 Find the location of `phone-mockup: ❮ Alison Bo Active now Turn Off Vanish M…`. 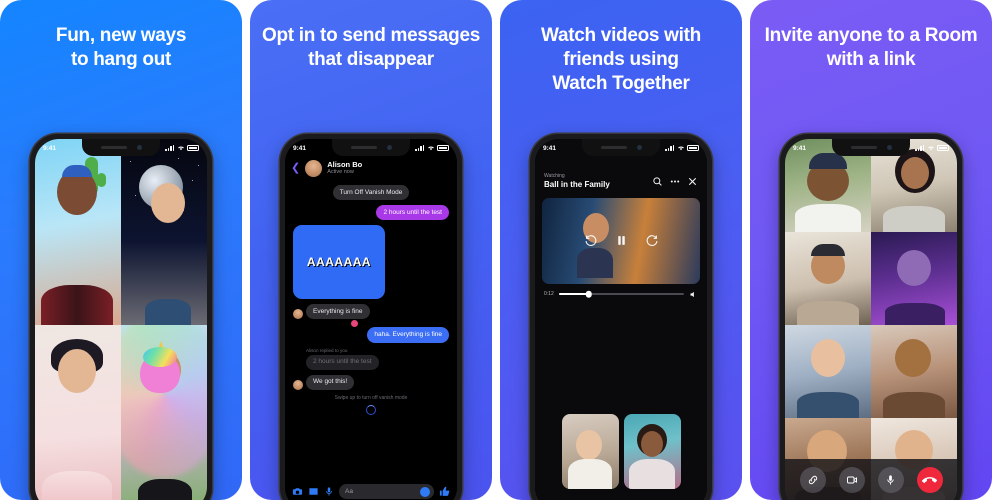

phone-mockup: ❮ Alison Bo Active now Turn Off Vanish M… is located at coordinates (371, 317).